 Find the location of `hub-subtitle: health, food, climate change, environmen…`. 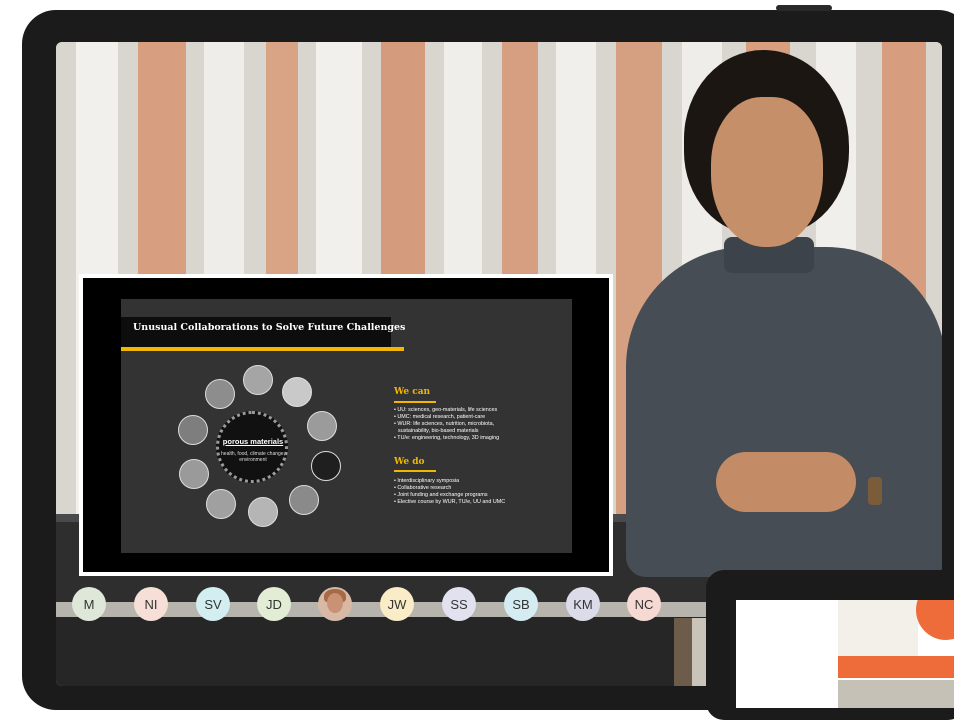

hub-subtitle: health, food, climate change, environmen… is located at coordinates (253, 457).